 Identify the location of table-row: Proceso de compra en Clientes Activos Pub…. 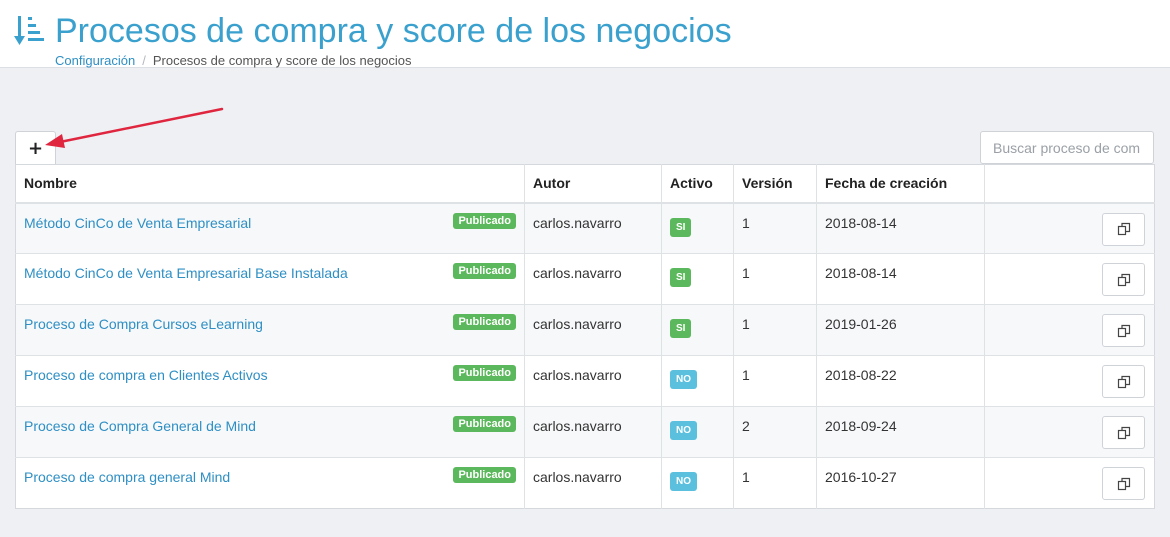
(585, 381).